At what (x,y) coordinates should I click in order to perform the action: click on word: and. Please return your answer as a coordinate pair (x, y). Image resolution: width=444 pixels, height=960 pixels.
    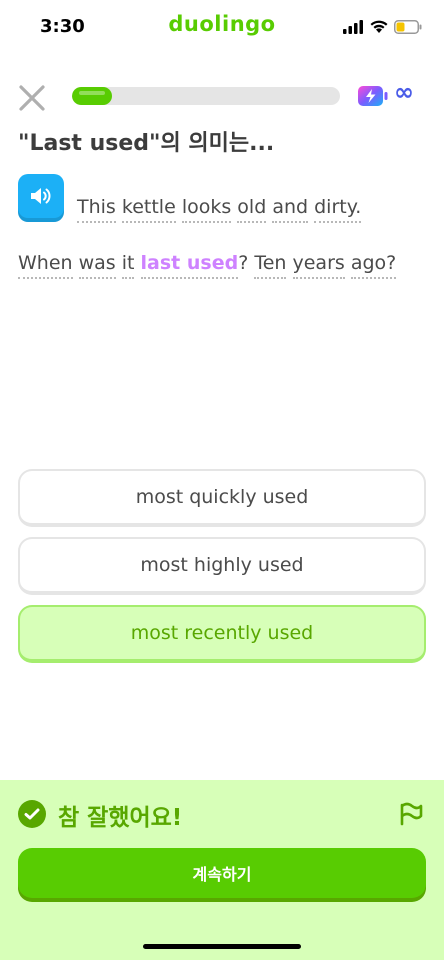
    Looking at the image, I should click on (290, 209).